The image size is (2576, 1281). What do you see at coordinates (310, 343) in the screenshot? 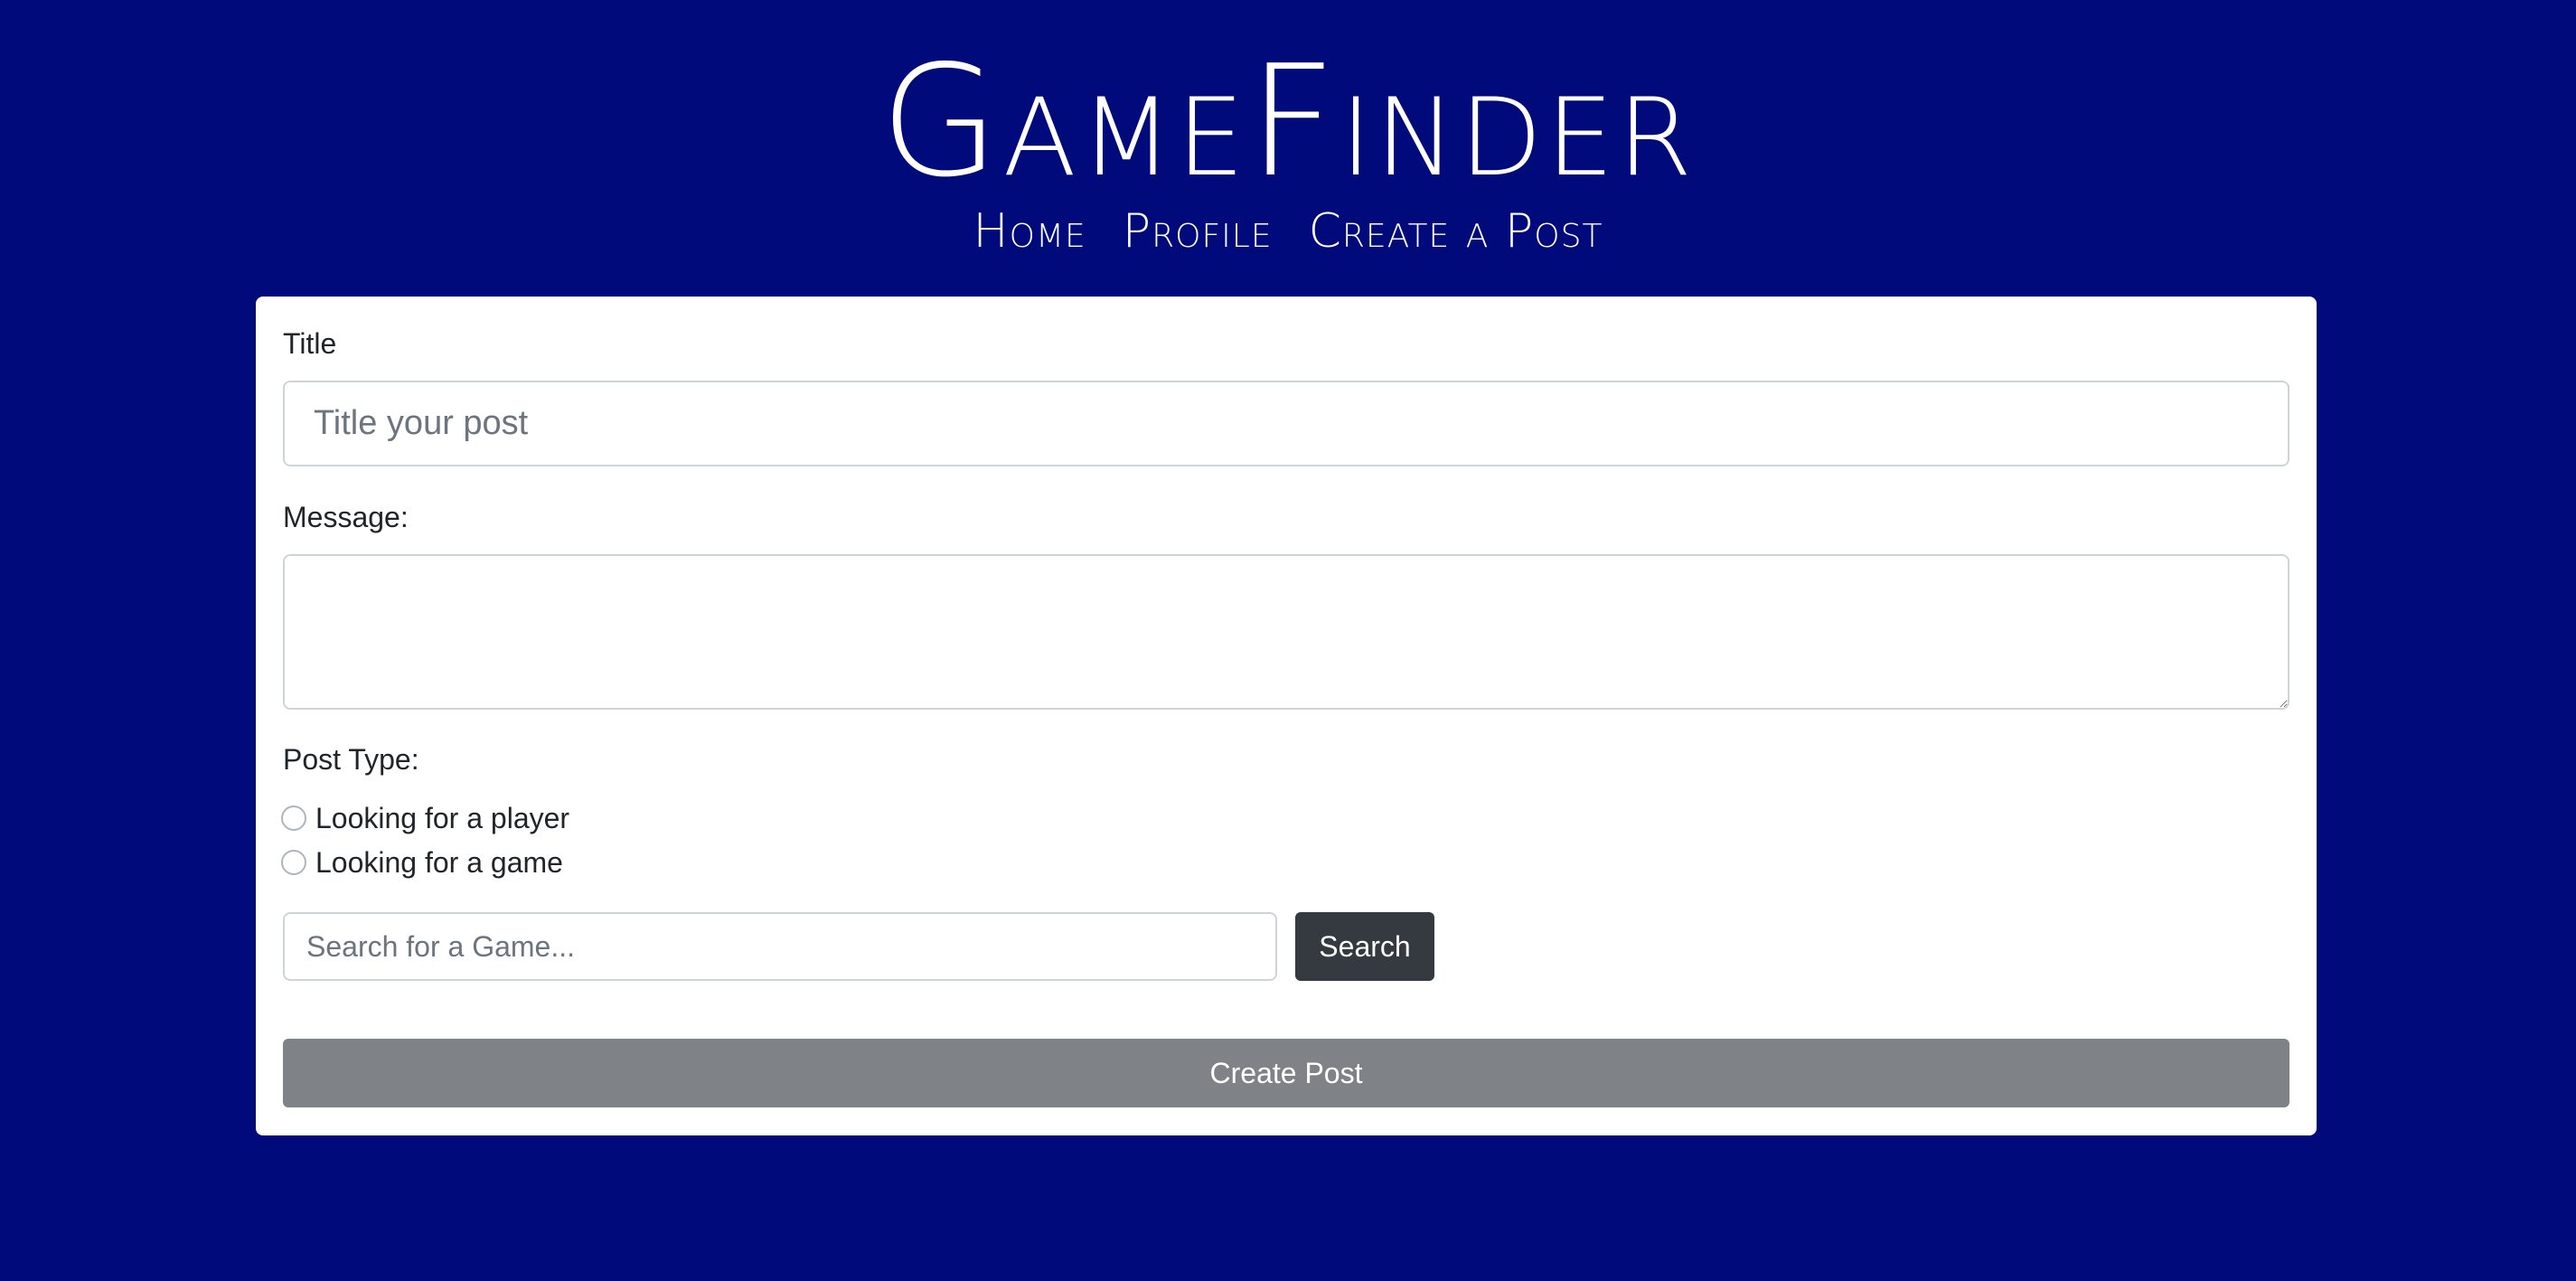
I see `title-label: Title` at bounding box center [310, 343].